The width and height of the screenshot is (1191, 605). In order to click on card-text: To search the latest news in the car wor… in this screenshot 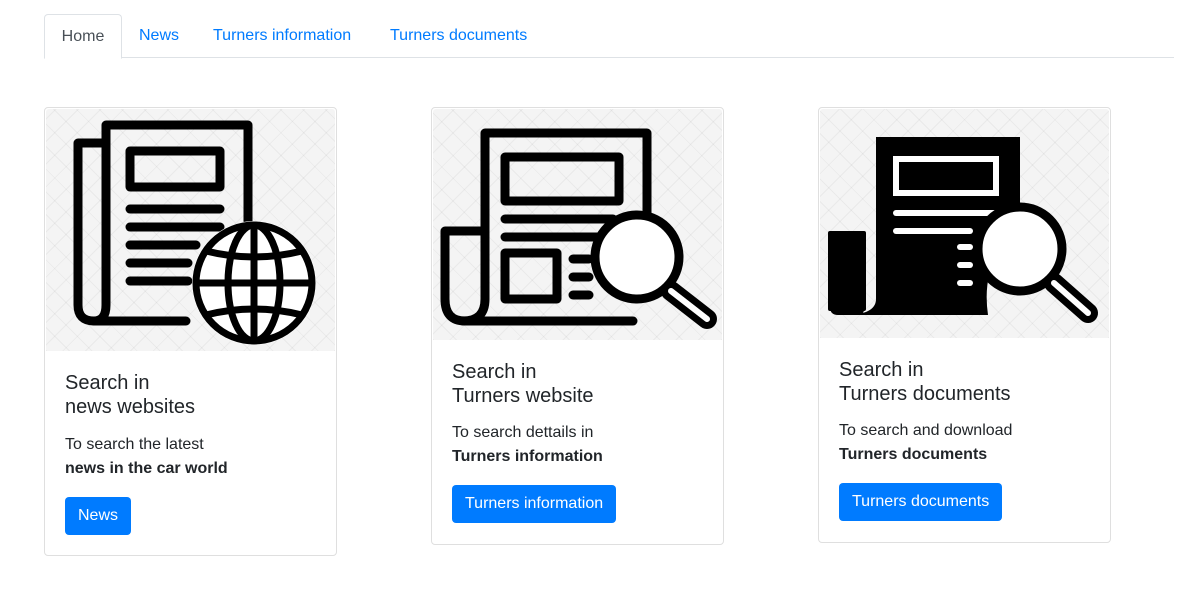, I will do `click(146, 457)`.